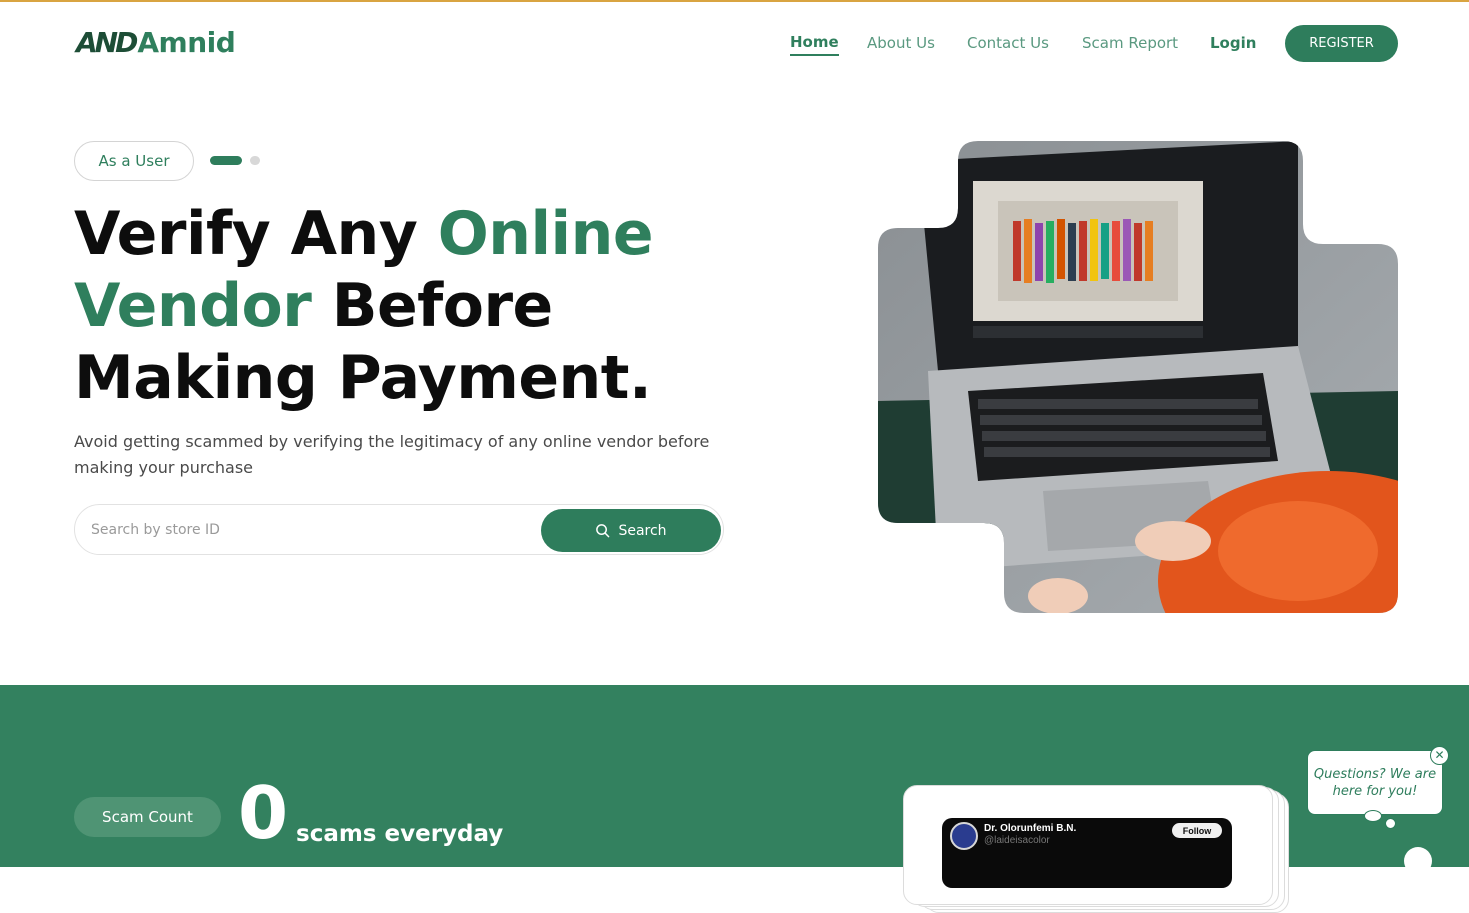 The height and width of the screenshot is (913, 1469). What do you see at coordinates (964, 836) in the screenshot?
I see `avatar` at bounding box center [964, 836].